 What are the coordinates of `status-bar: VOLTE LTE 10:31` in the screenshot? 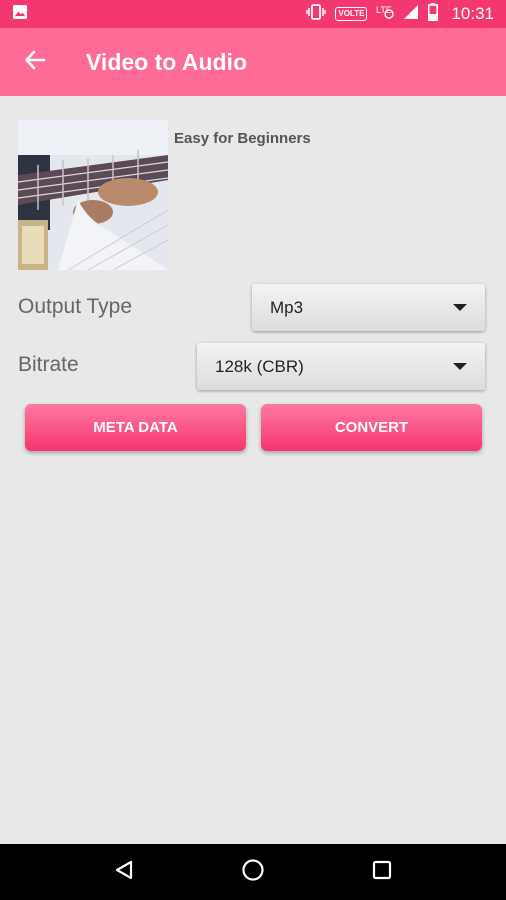 It's located at (253, 14).